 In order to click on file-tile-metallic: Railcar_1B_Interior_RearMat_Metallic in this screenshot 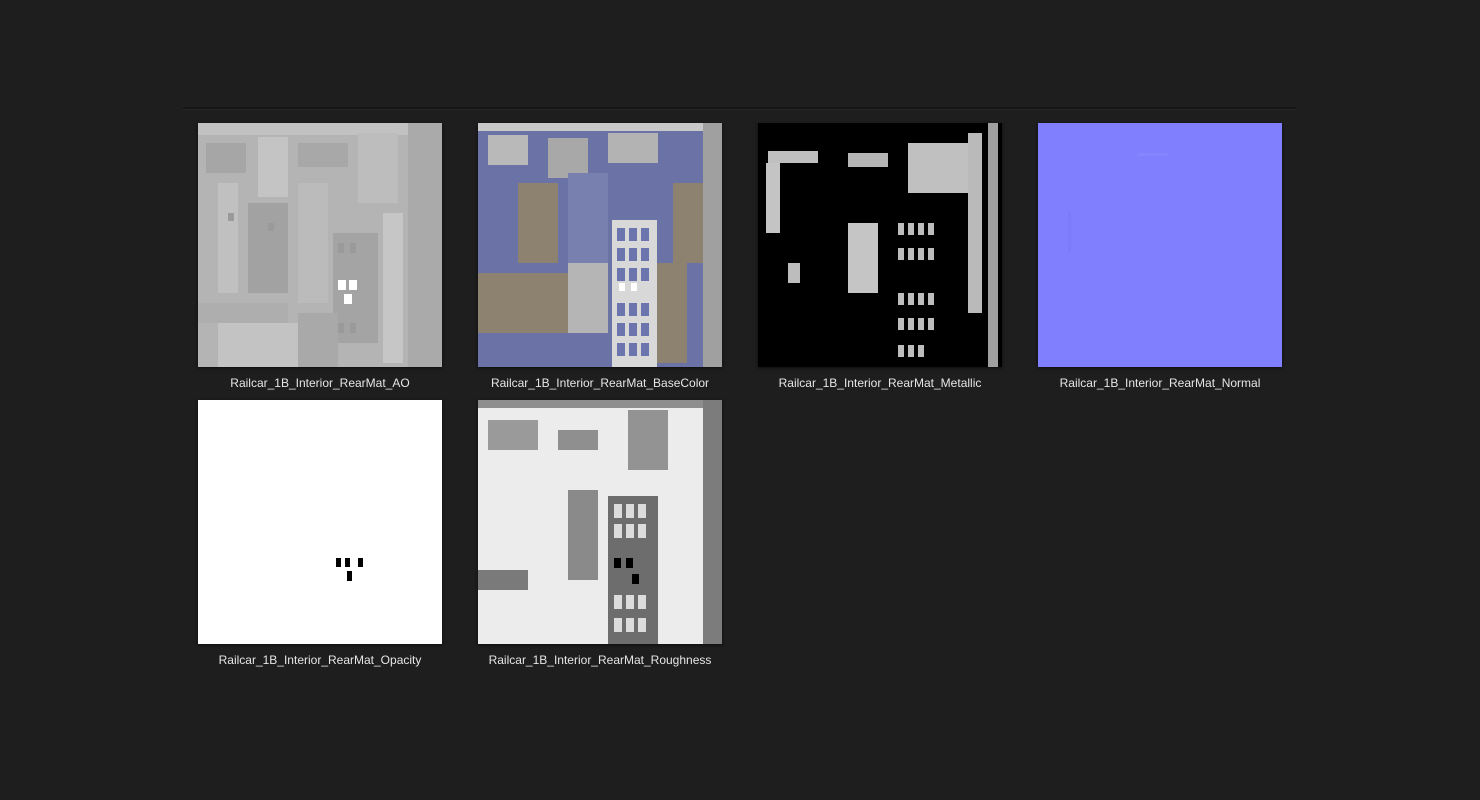, I will do `click(880, 256)`.